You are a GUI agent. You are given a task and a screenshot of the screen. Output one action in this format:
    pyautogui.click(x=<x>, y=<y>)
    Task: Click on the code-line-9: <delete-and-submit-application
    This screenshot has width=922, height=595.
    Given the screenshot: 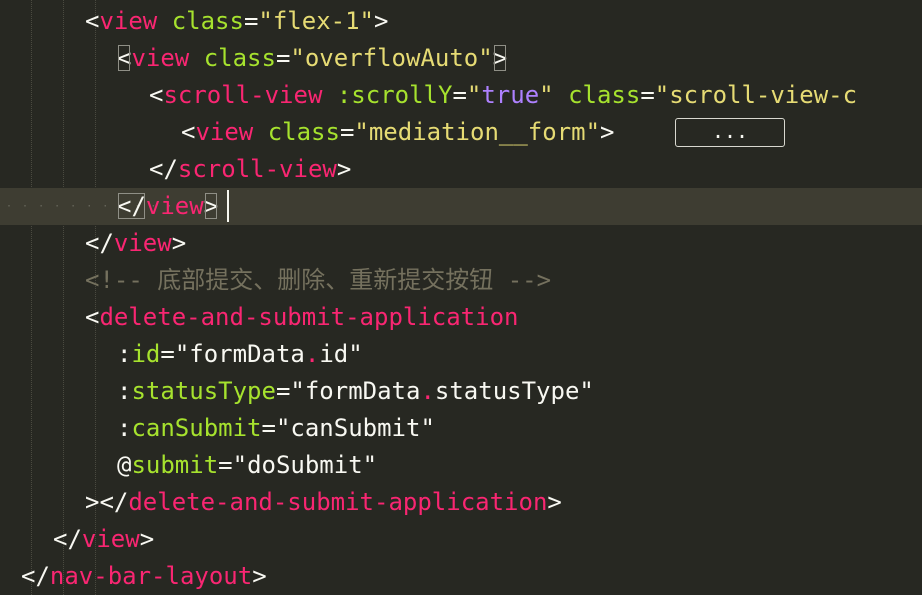 What is the action you would take?
    pyautogui.click(x=461, y=317)
    